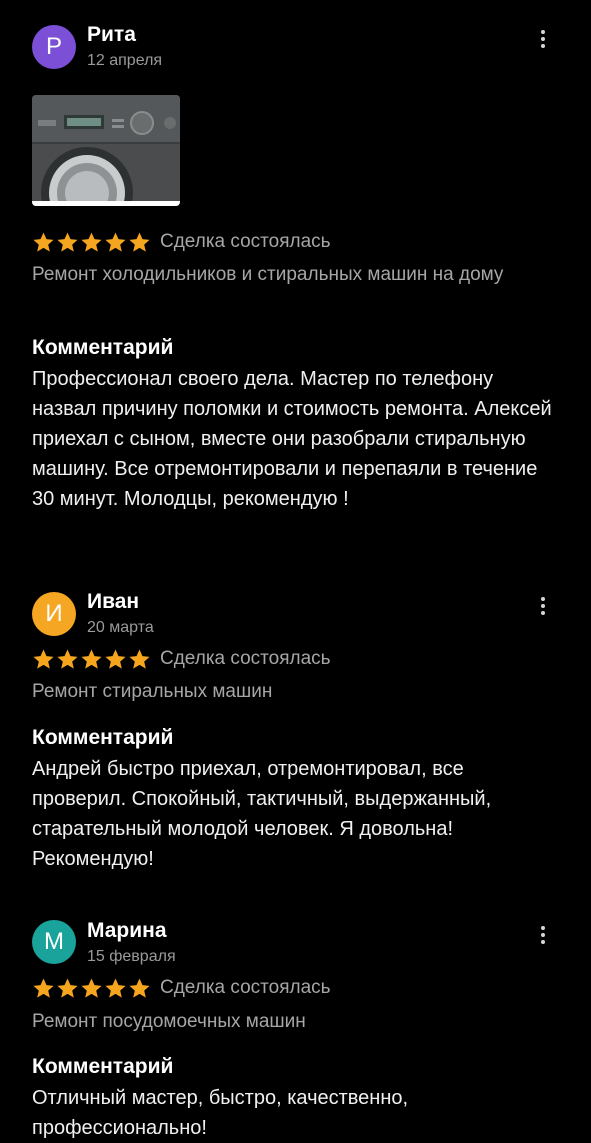  Describe the element at coordinates (127, 931) in the screenshot. I see `reviewer-name: Марина` at that location.